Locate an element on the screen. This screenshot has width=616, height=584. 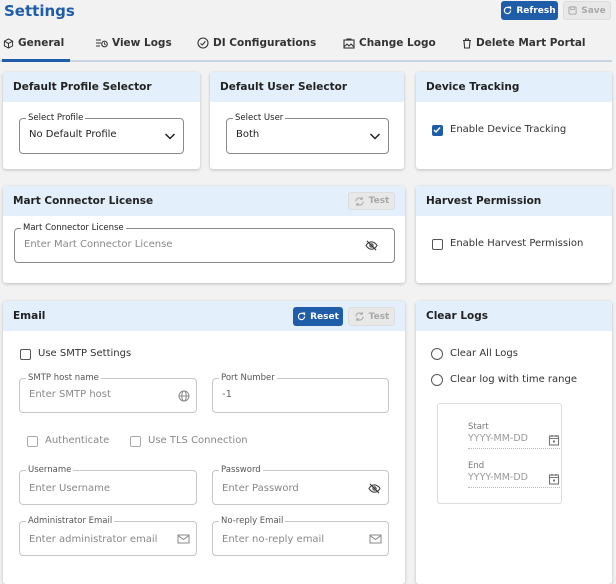
profile-select: Select Profile No Default Profile is located at coordinates (101, 133).